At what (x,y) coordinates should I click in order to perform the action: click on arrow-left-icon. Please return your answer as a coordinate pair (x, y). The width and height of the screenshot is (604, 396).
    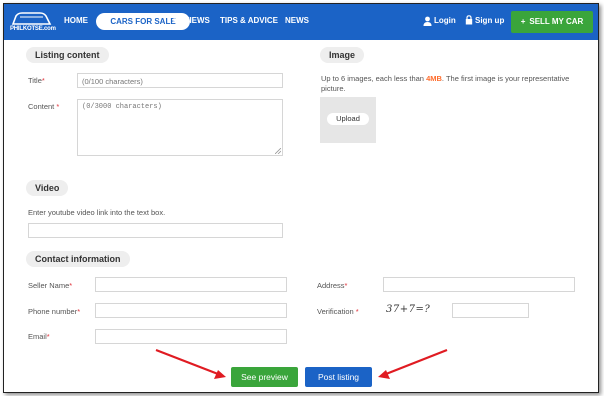
    Looking at the image, I should click on (190, 363).